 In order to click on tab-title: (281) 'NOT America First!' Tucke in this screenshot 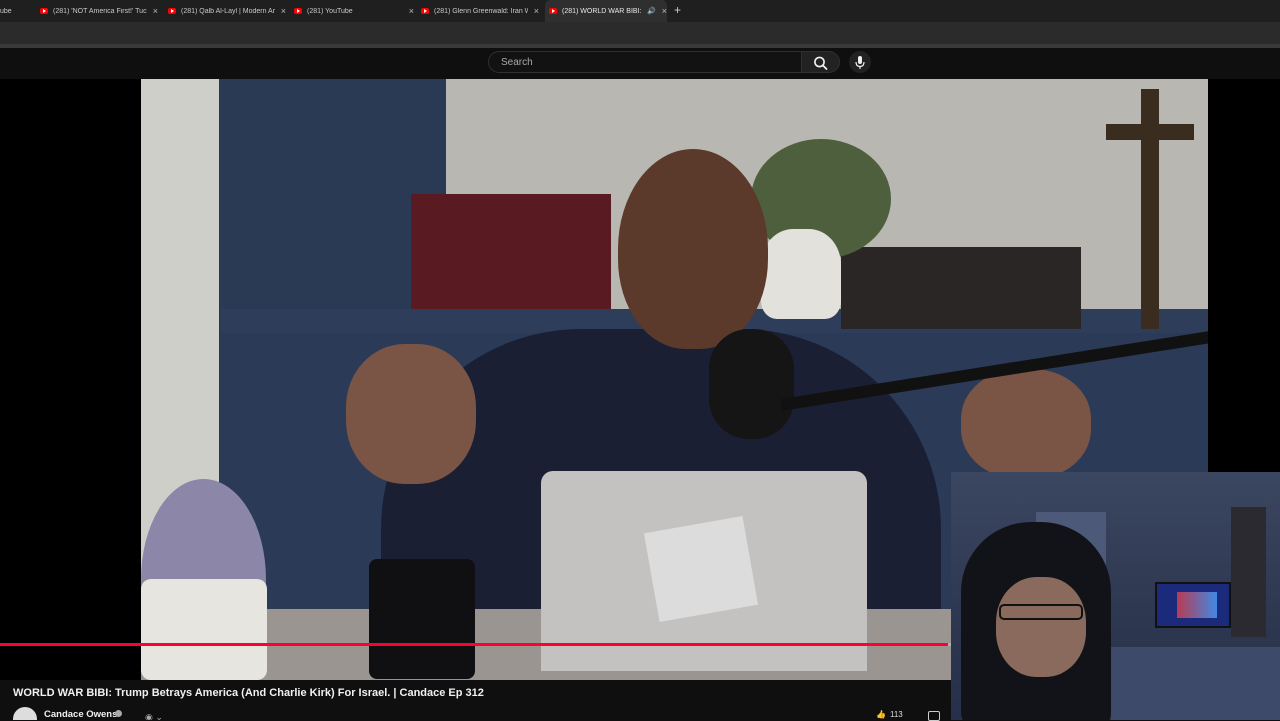, I will do `click(100, 11)`.